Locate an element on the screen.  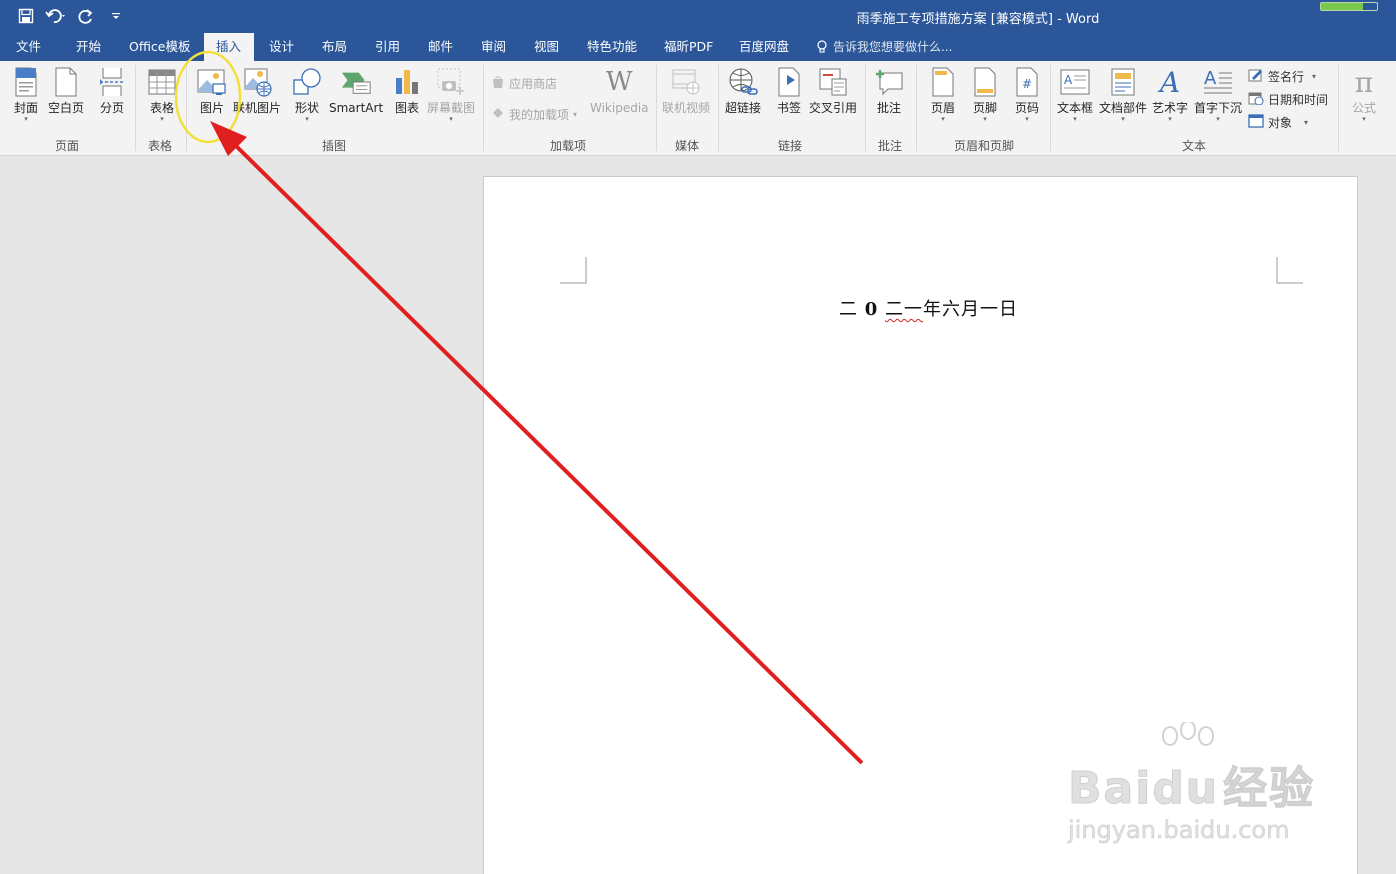
equation-label: 公式 is located at coordinates (1363, 108).